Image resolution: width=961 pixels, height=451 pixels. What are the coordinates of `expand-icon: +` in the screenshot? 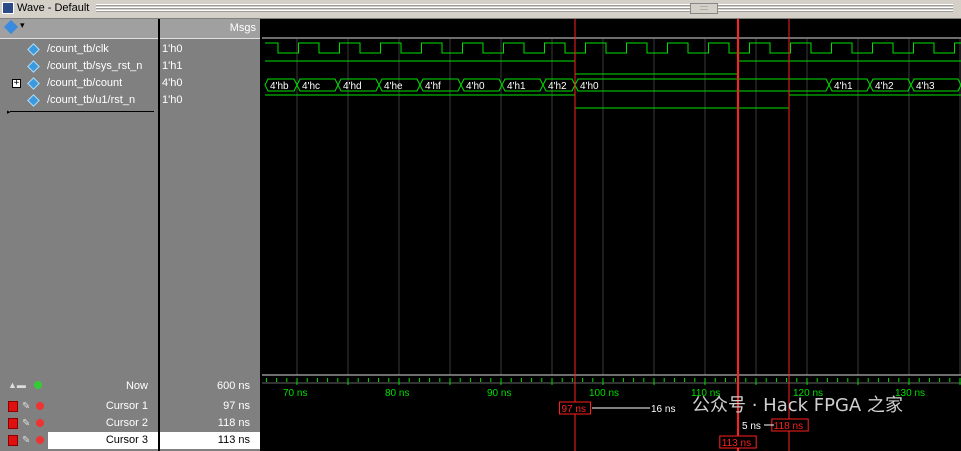 It's located at (16, 83).